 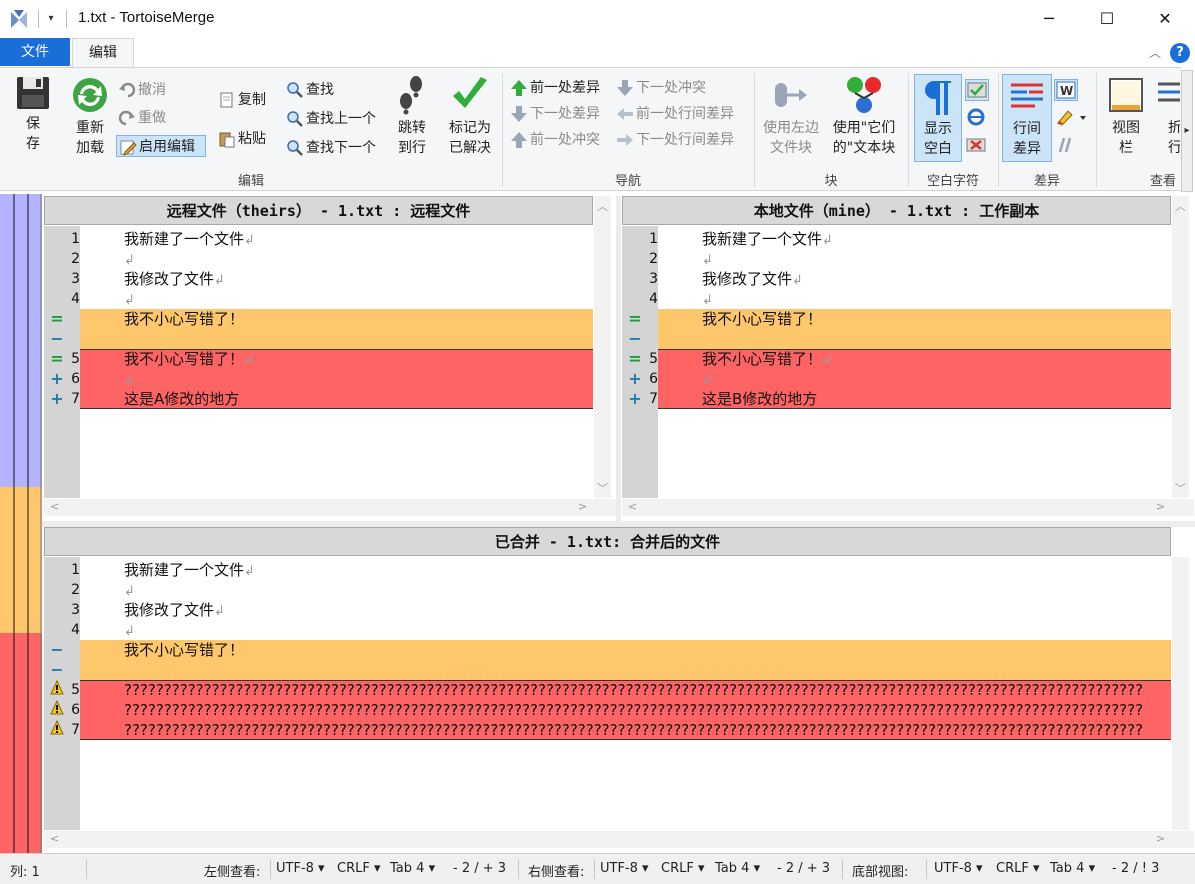 What do you see at coordinates (470, 116) in the screenshot?
I see `mark-resolved-button: 标记为 已解决` at bounding box center [470, 116].